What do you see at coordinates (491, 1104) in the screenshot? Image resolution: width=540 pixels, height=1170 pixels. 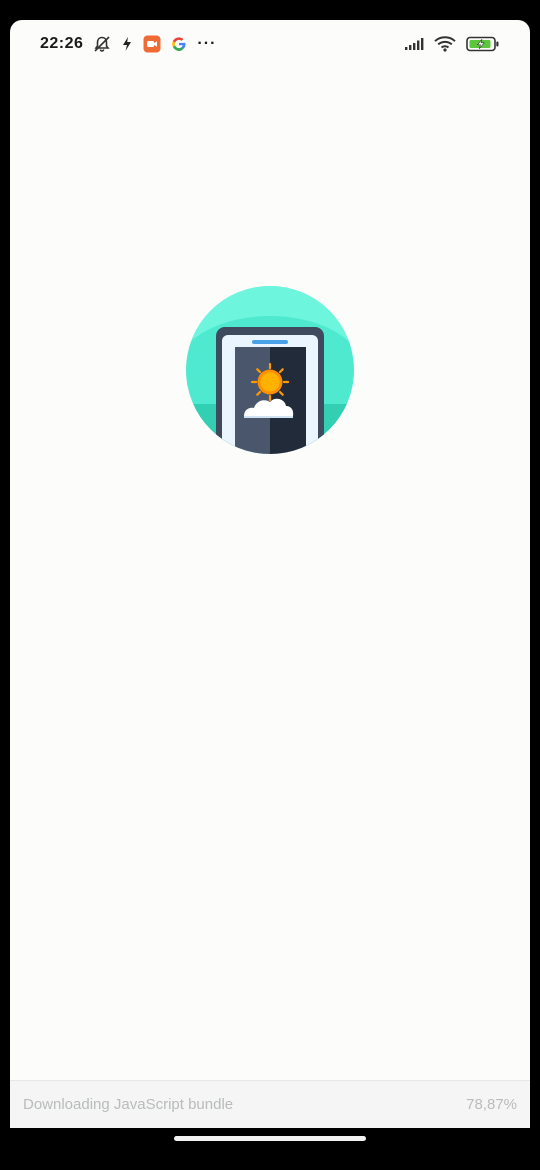 I see `loading-progress-text: 78,87%` at bounding box center [491, 1104].